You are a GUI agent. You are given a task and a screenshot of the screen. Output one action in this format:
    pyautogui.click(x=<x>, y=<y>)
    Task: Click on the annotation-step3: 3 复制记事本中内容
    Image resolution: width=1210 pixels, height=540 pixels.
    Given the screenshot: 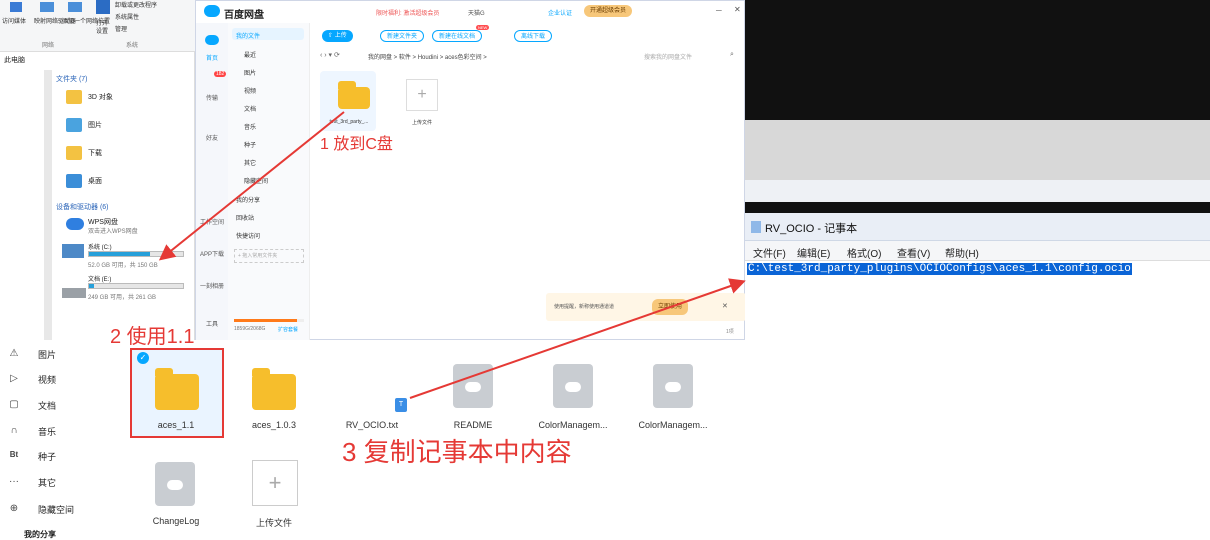 What is the action you would take?
    pyautogui.click(x=457, y=452)
    